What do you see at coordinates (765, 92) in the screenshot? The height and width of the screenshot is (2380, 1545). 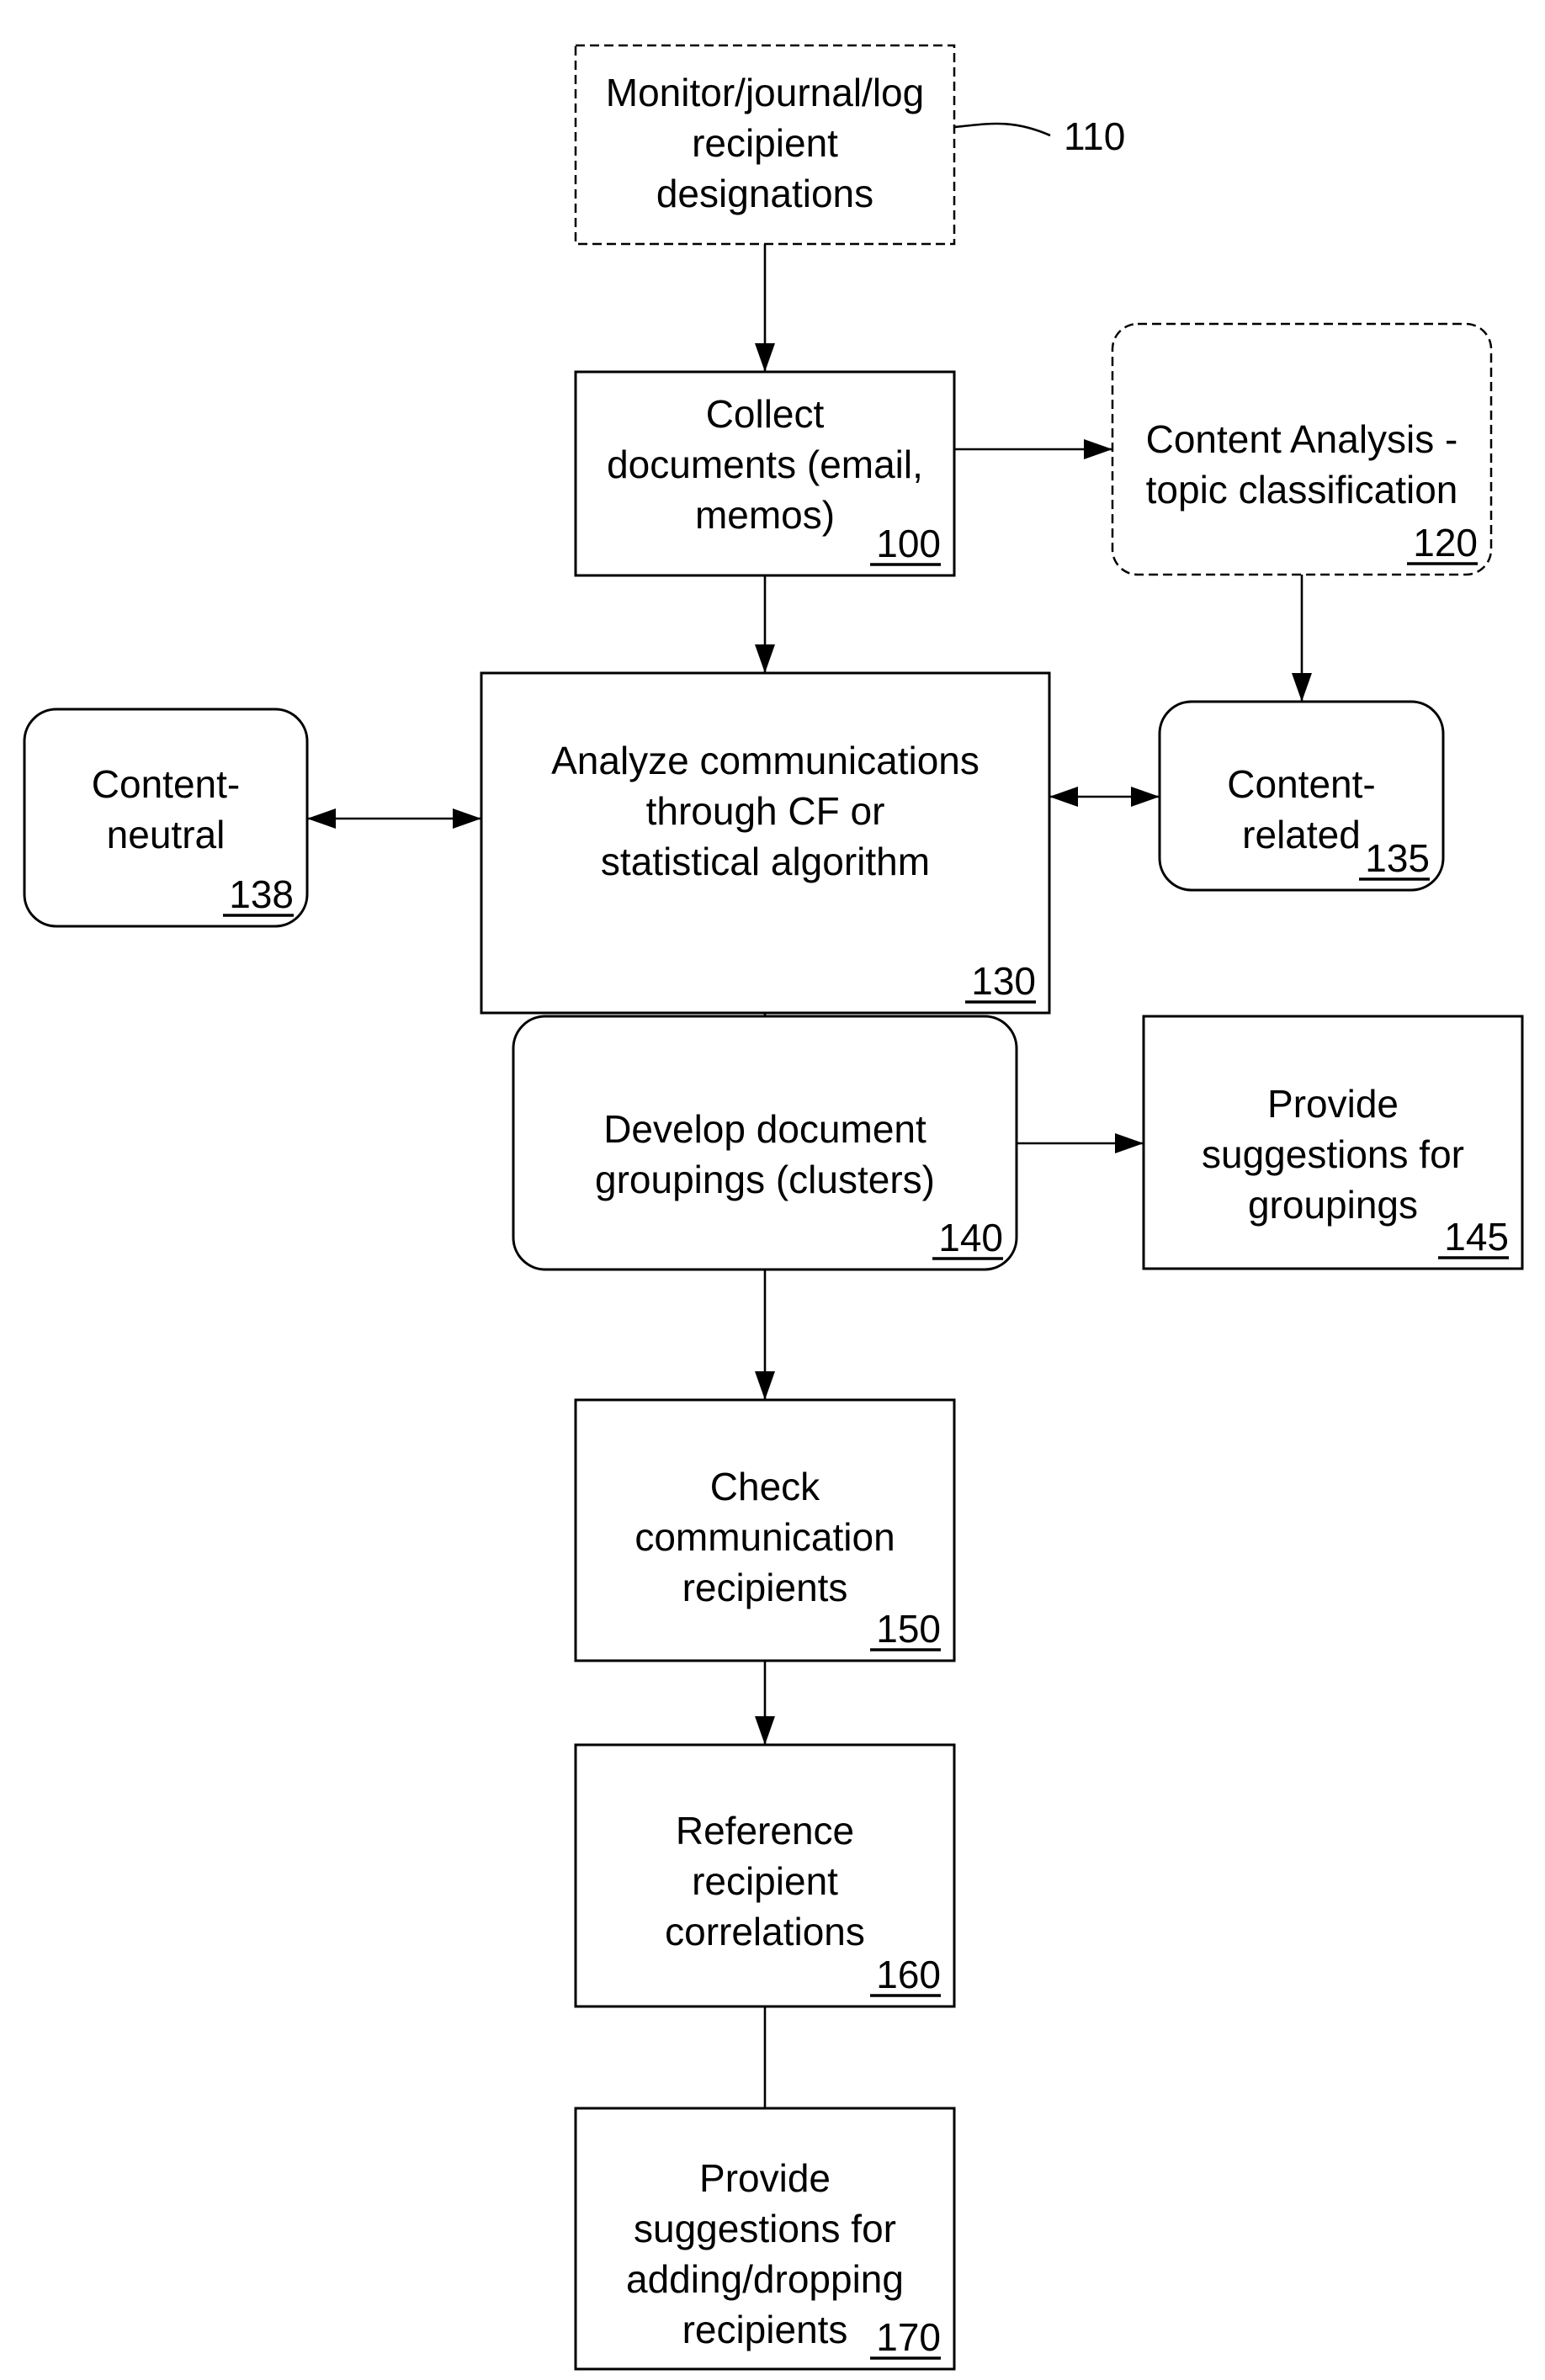 I see `node-110-label-line: Monitor/journal/log` at bounding box center [765, 92].